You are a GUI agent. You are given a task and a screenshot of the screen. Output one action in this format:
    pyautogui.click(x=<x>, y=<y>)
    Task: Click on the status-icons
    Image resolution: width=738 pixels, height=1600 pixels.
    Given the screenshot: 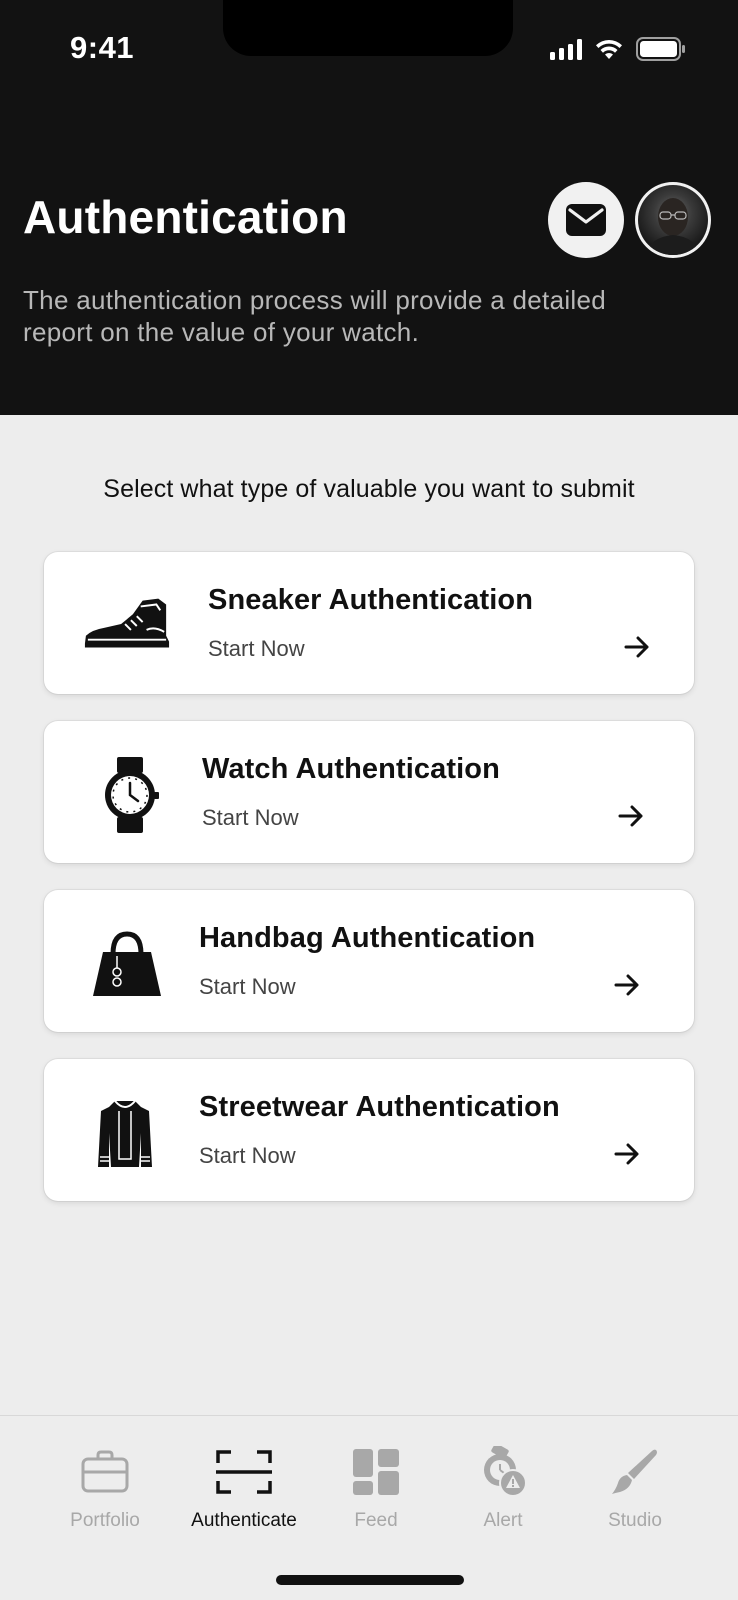 What is the action you would take?
    pyautogui.click(x=618, y=49)
    